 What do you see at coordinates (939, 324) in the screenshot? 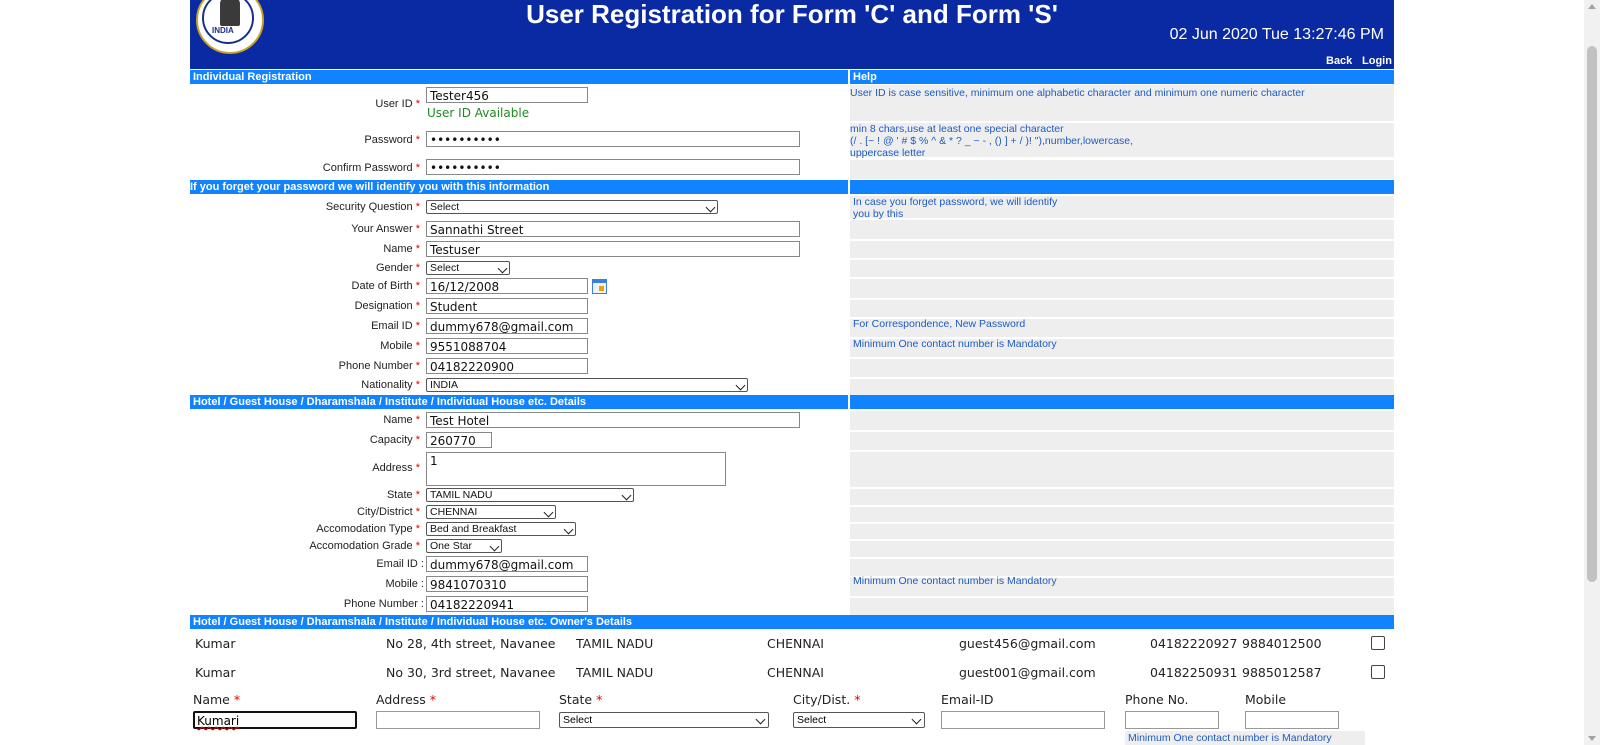
I see `help-email: For Correspondence, New Password` at bounding box center [939, 324].